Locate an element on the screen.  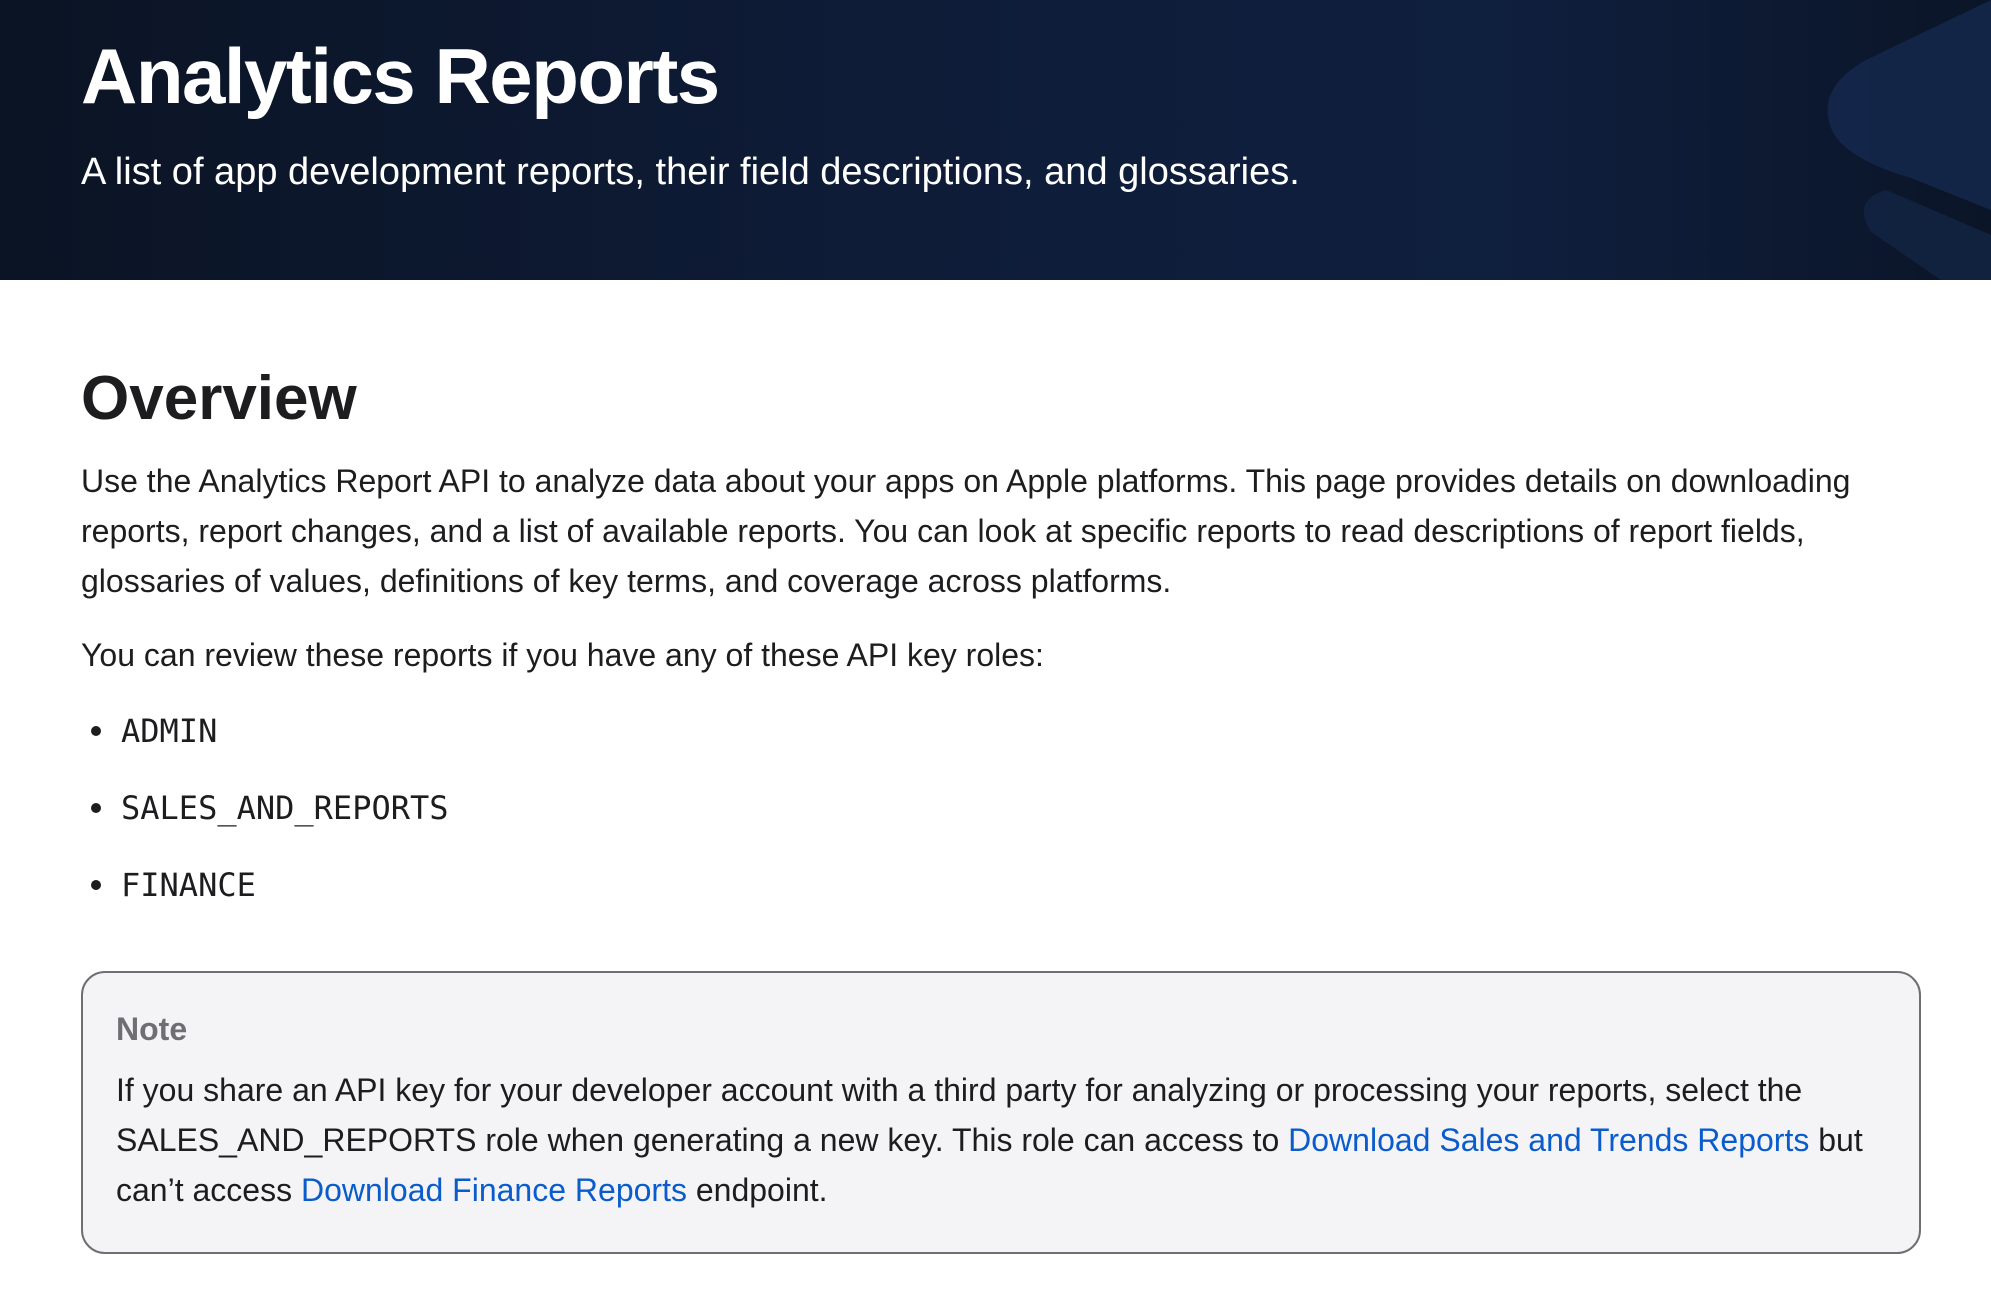
download-finance-reports-link: Download Finance Reports is located at coordinates (494, 1190).